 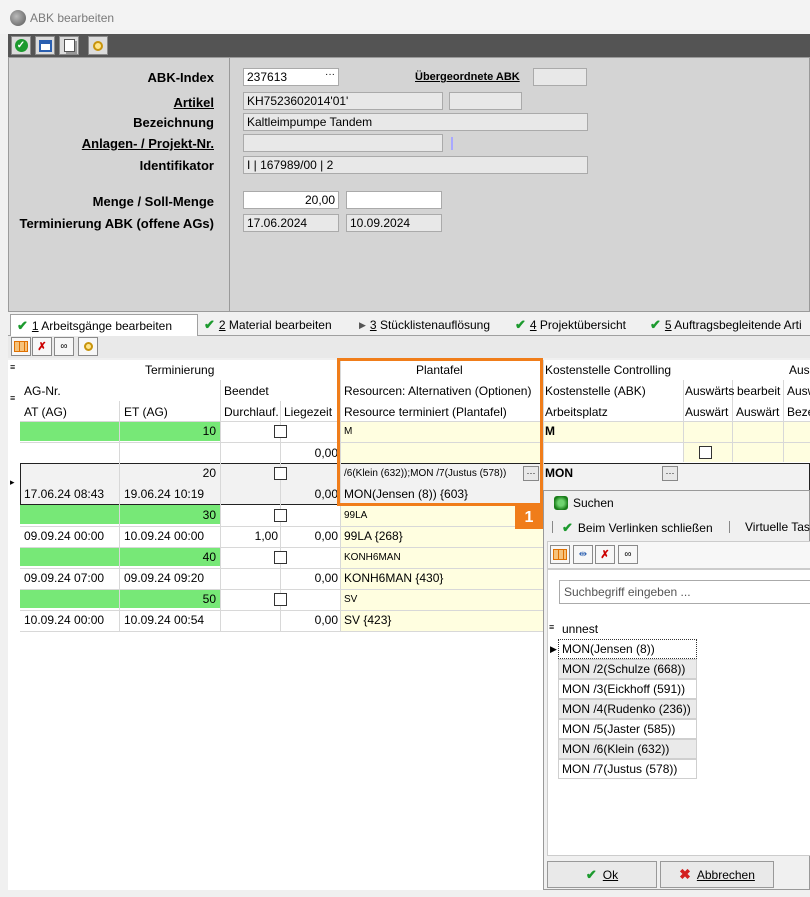 I want to click on ag-nr-cell: 30, so click(x=120, y=515).